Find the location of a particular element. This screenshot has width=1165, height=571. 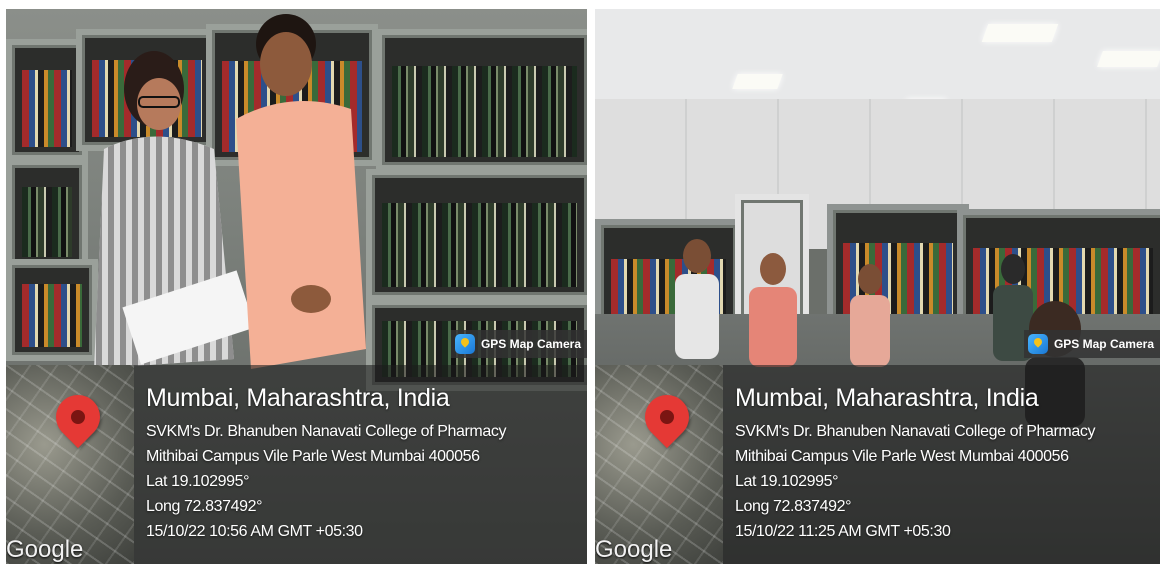

timestamp: 15/10/22 11:25 AM GMT +05:30 is located at coordinates (843, 531).